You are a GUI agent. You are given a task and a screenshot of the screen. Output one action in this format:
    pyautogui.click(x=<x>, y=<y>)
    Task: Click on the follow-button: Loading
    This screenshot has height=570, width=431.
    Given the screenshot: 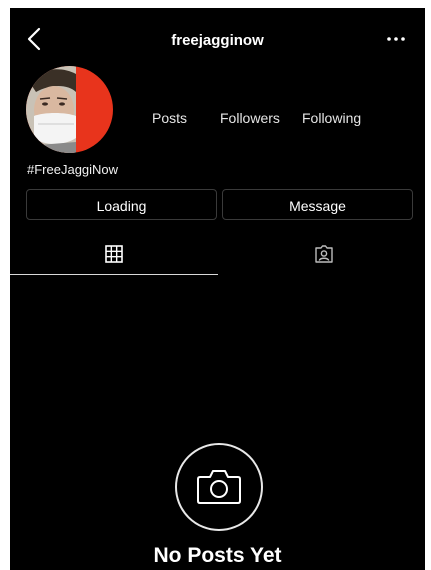 What is the action you would take?
    pyautogui.click(x=121, y=204)
    